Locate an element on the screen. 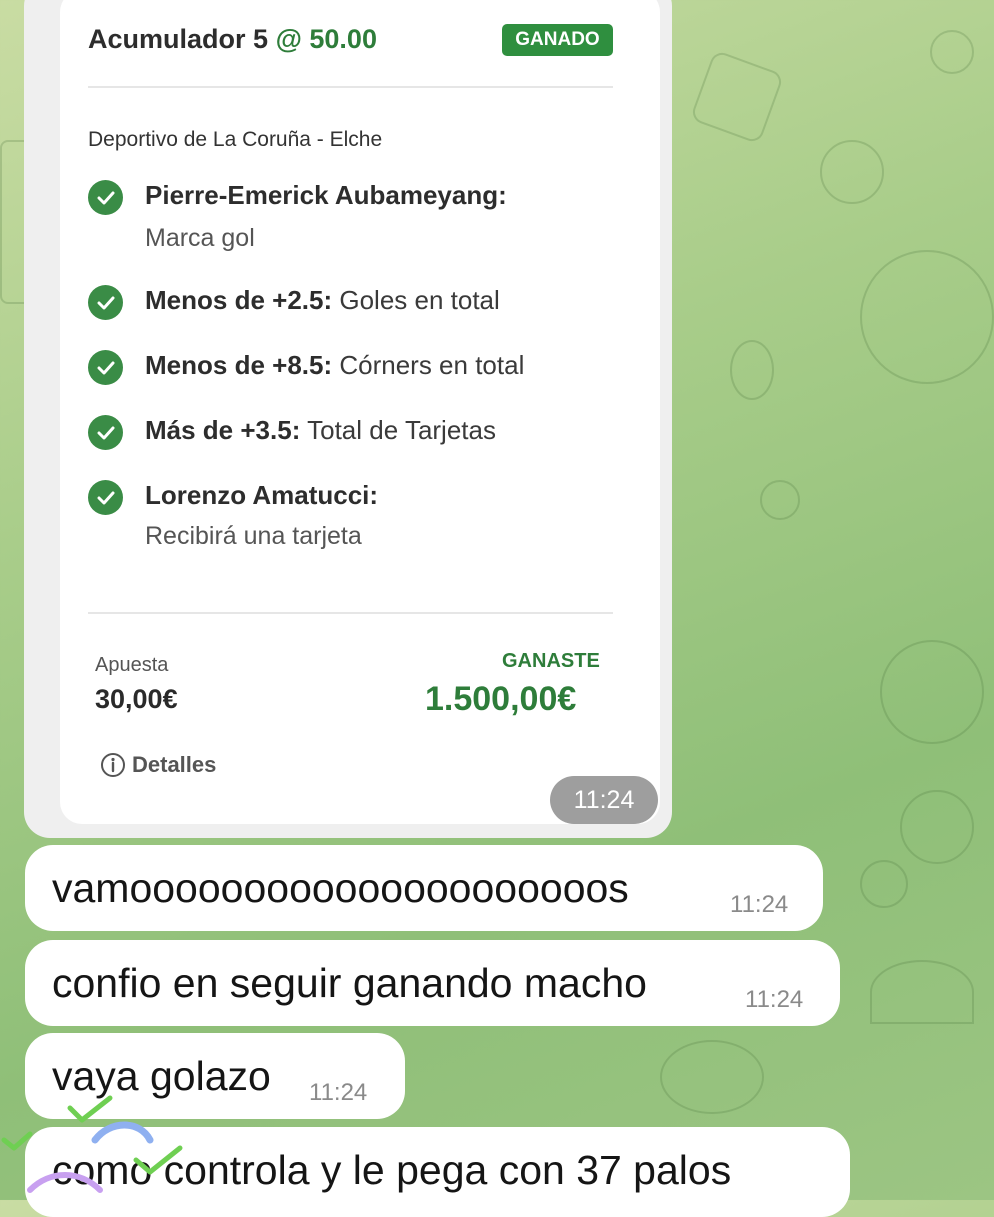 Image resolution: width=994 pixels, height=1217 pixels. message-text: confio en seguir ganando macho is located at coordinates (349, 983).